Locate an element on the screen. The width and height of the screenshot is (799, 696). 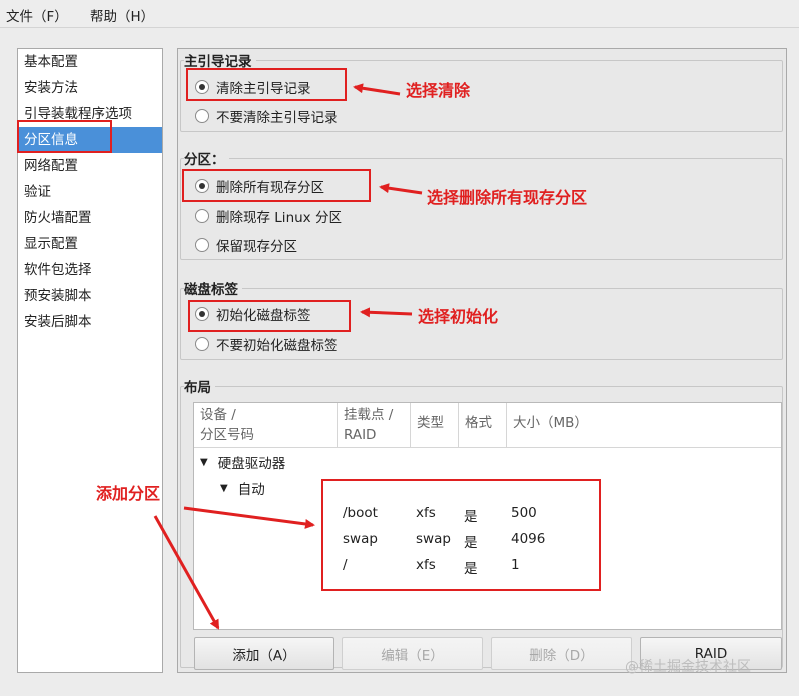
highlight-box-mbr is located at coordinates (266, 84).